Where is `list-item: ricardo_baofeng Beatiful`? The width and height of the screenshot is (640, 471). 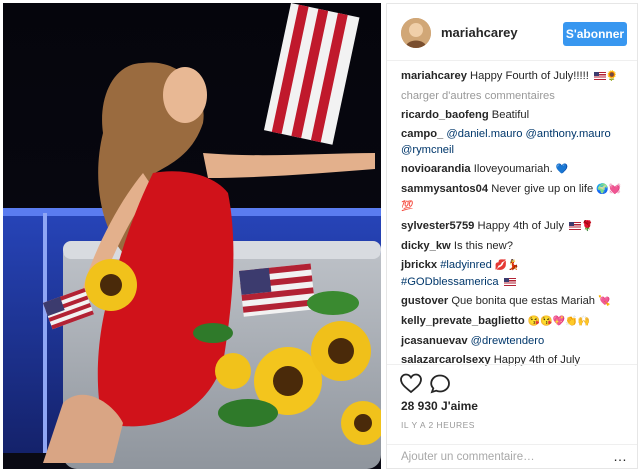
list-item: ricardo_baofeng Beatiful is located at coordinates (515, 115).